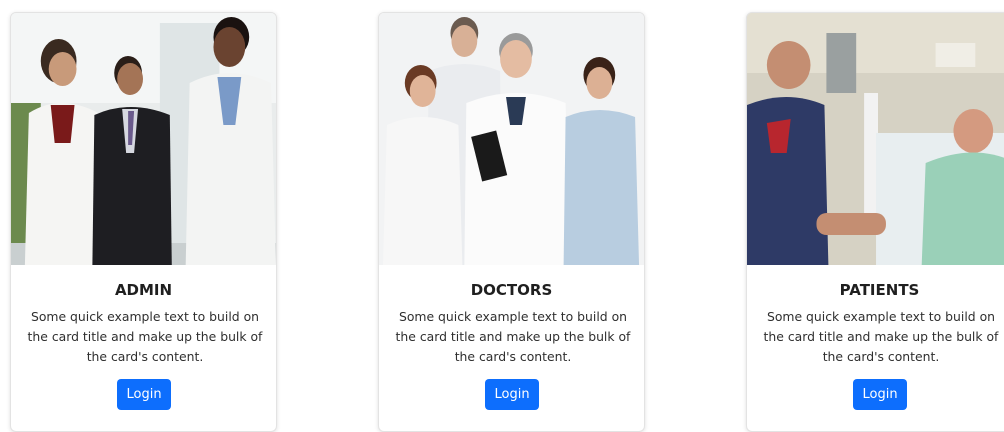 Image resolution: width=1004 pixels, height=432 pixels. I want to click on login-button-admin: Login, so click(143, 394).